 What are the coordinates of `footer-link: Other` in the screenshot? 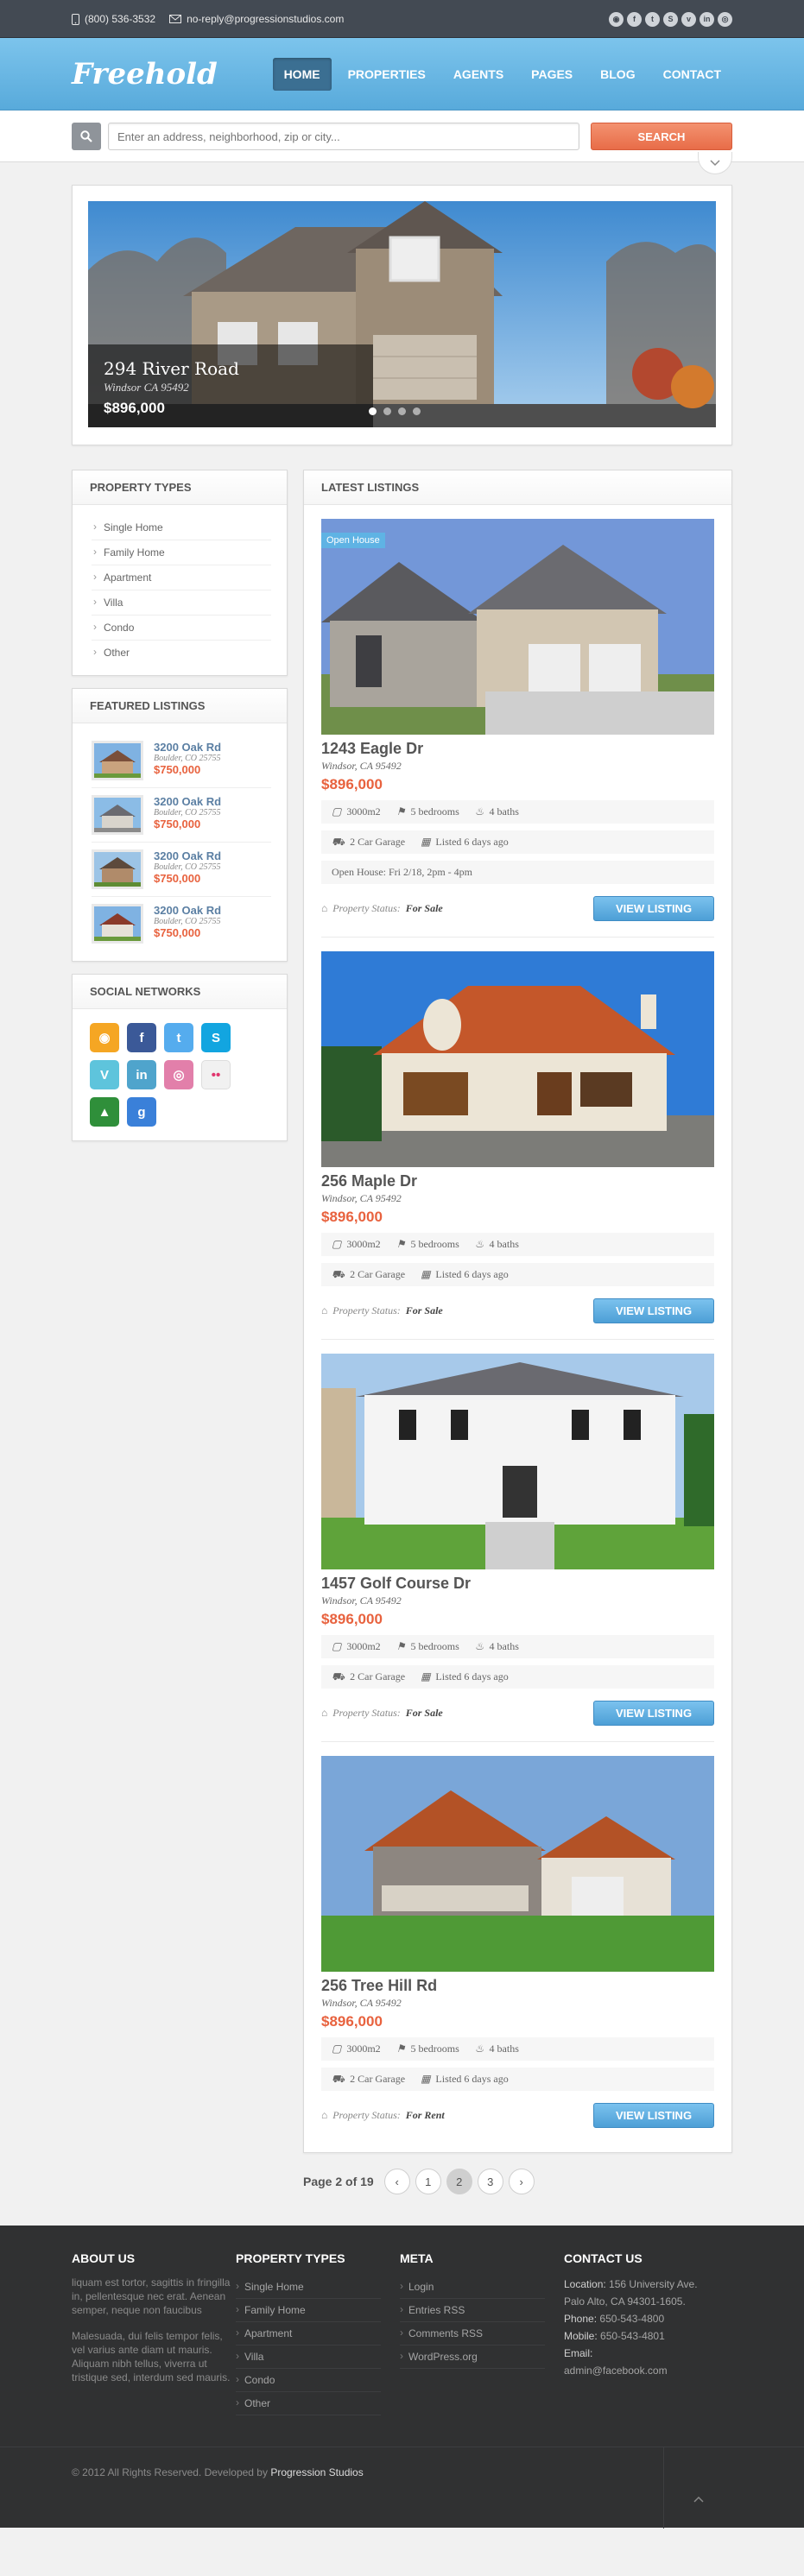 It's located at (308, 2403).